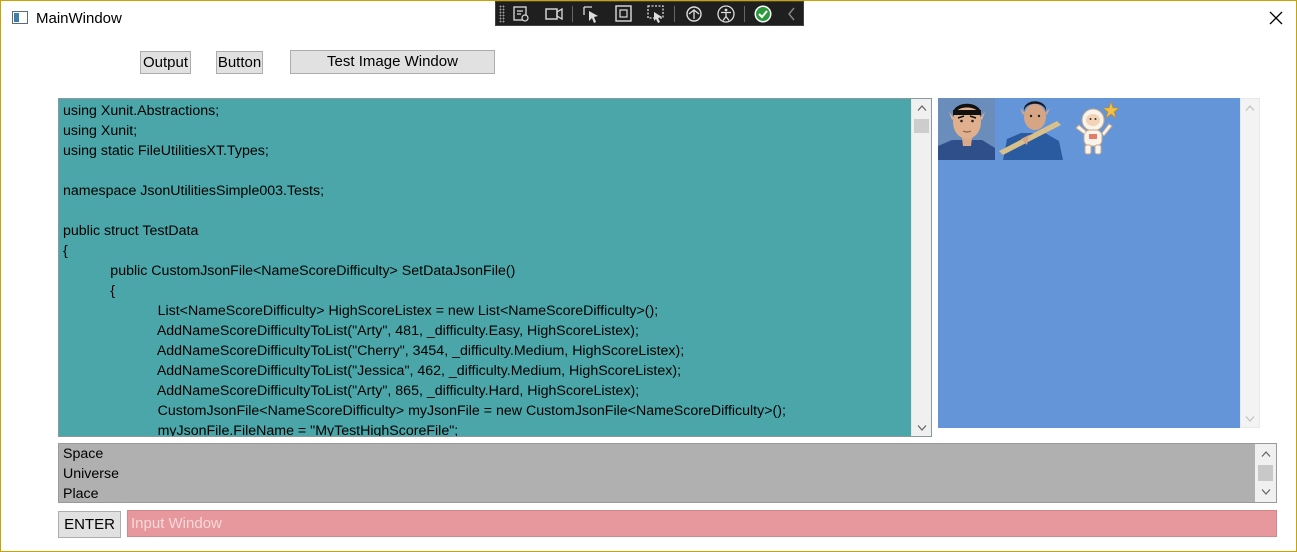 This screenshot has width=1297, height=552. What do you see at coordinates (554, 14) in the screenshot?
I see `camera-icon` at bounding box center [554, 14].